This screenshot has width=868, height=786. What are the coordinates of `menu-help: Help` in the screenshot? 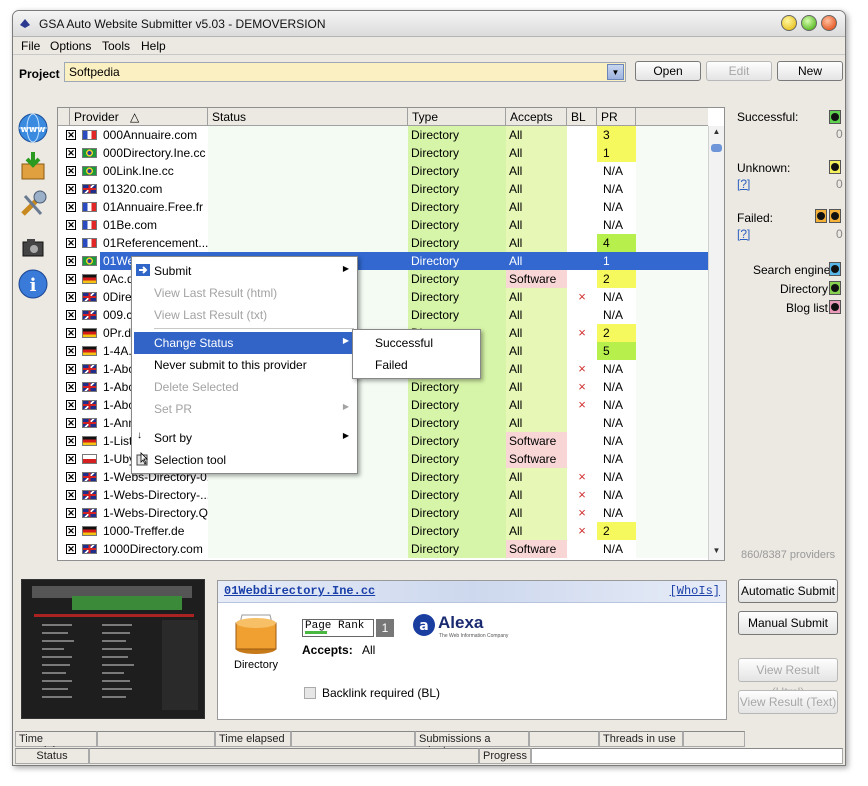 It's located at (153, 46).